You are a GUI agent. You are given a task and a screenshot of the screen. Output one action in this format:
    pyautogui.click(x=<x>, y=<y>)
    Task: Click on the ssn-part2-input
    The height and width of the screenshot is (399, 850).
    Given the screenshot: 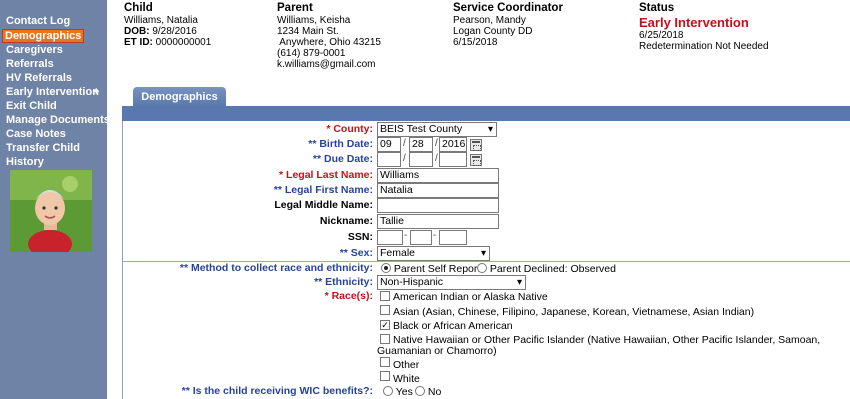 What is the action you would take?
    pyautogui.click(x=421, y=237)
    